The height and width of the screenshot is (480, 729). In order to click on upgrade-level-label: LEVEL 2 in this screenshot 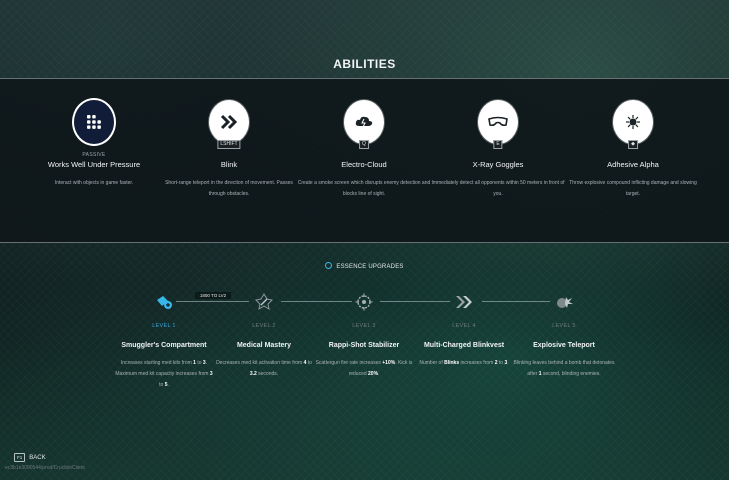, I will do `click(264, 326)`.